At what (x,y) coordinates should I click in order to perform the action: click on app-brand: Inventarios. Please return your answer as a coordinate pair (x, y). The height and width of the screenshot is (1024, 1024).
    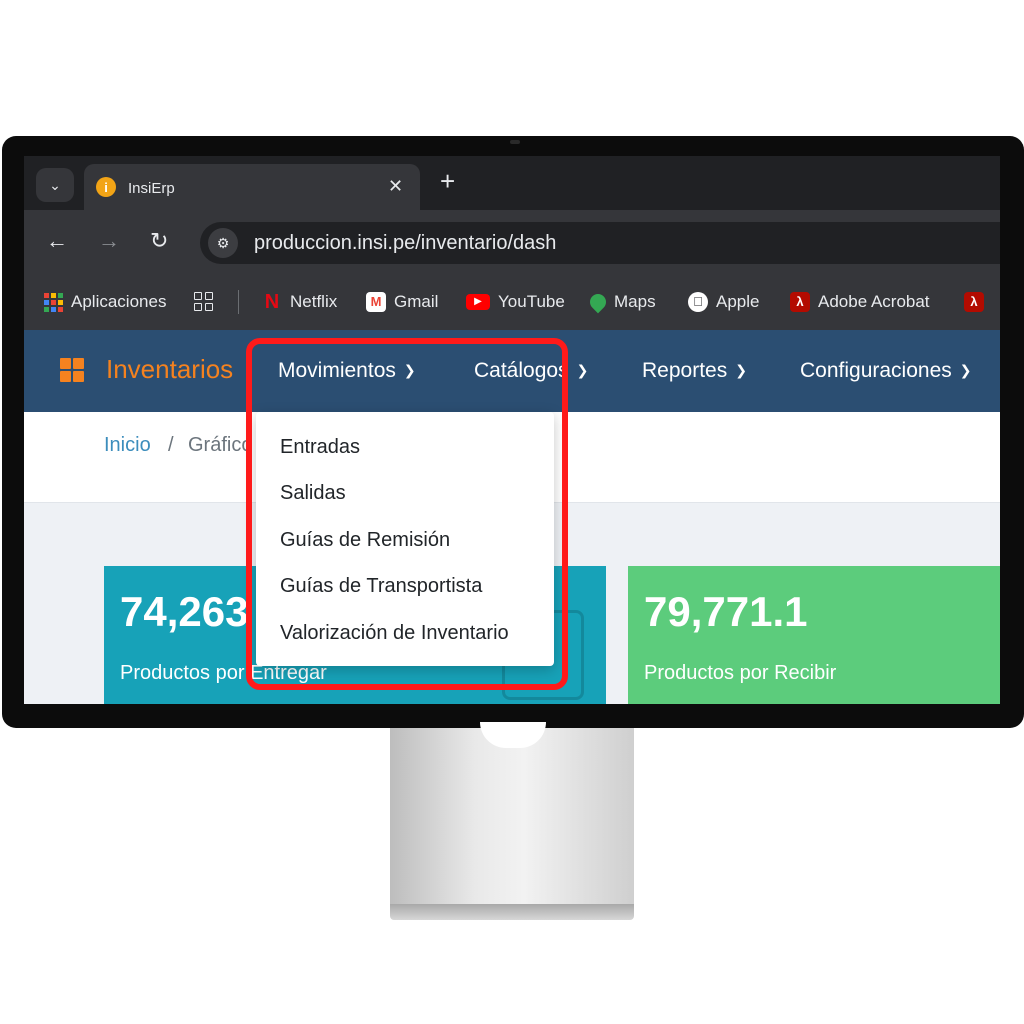
    Looking at the image, I should click on (169, 369).